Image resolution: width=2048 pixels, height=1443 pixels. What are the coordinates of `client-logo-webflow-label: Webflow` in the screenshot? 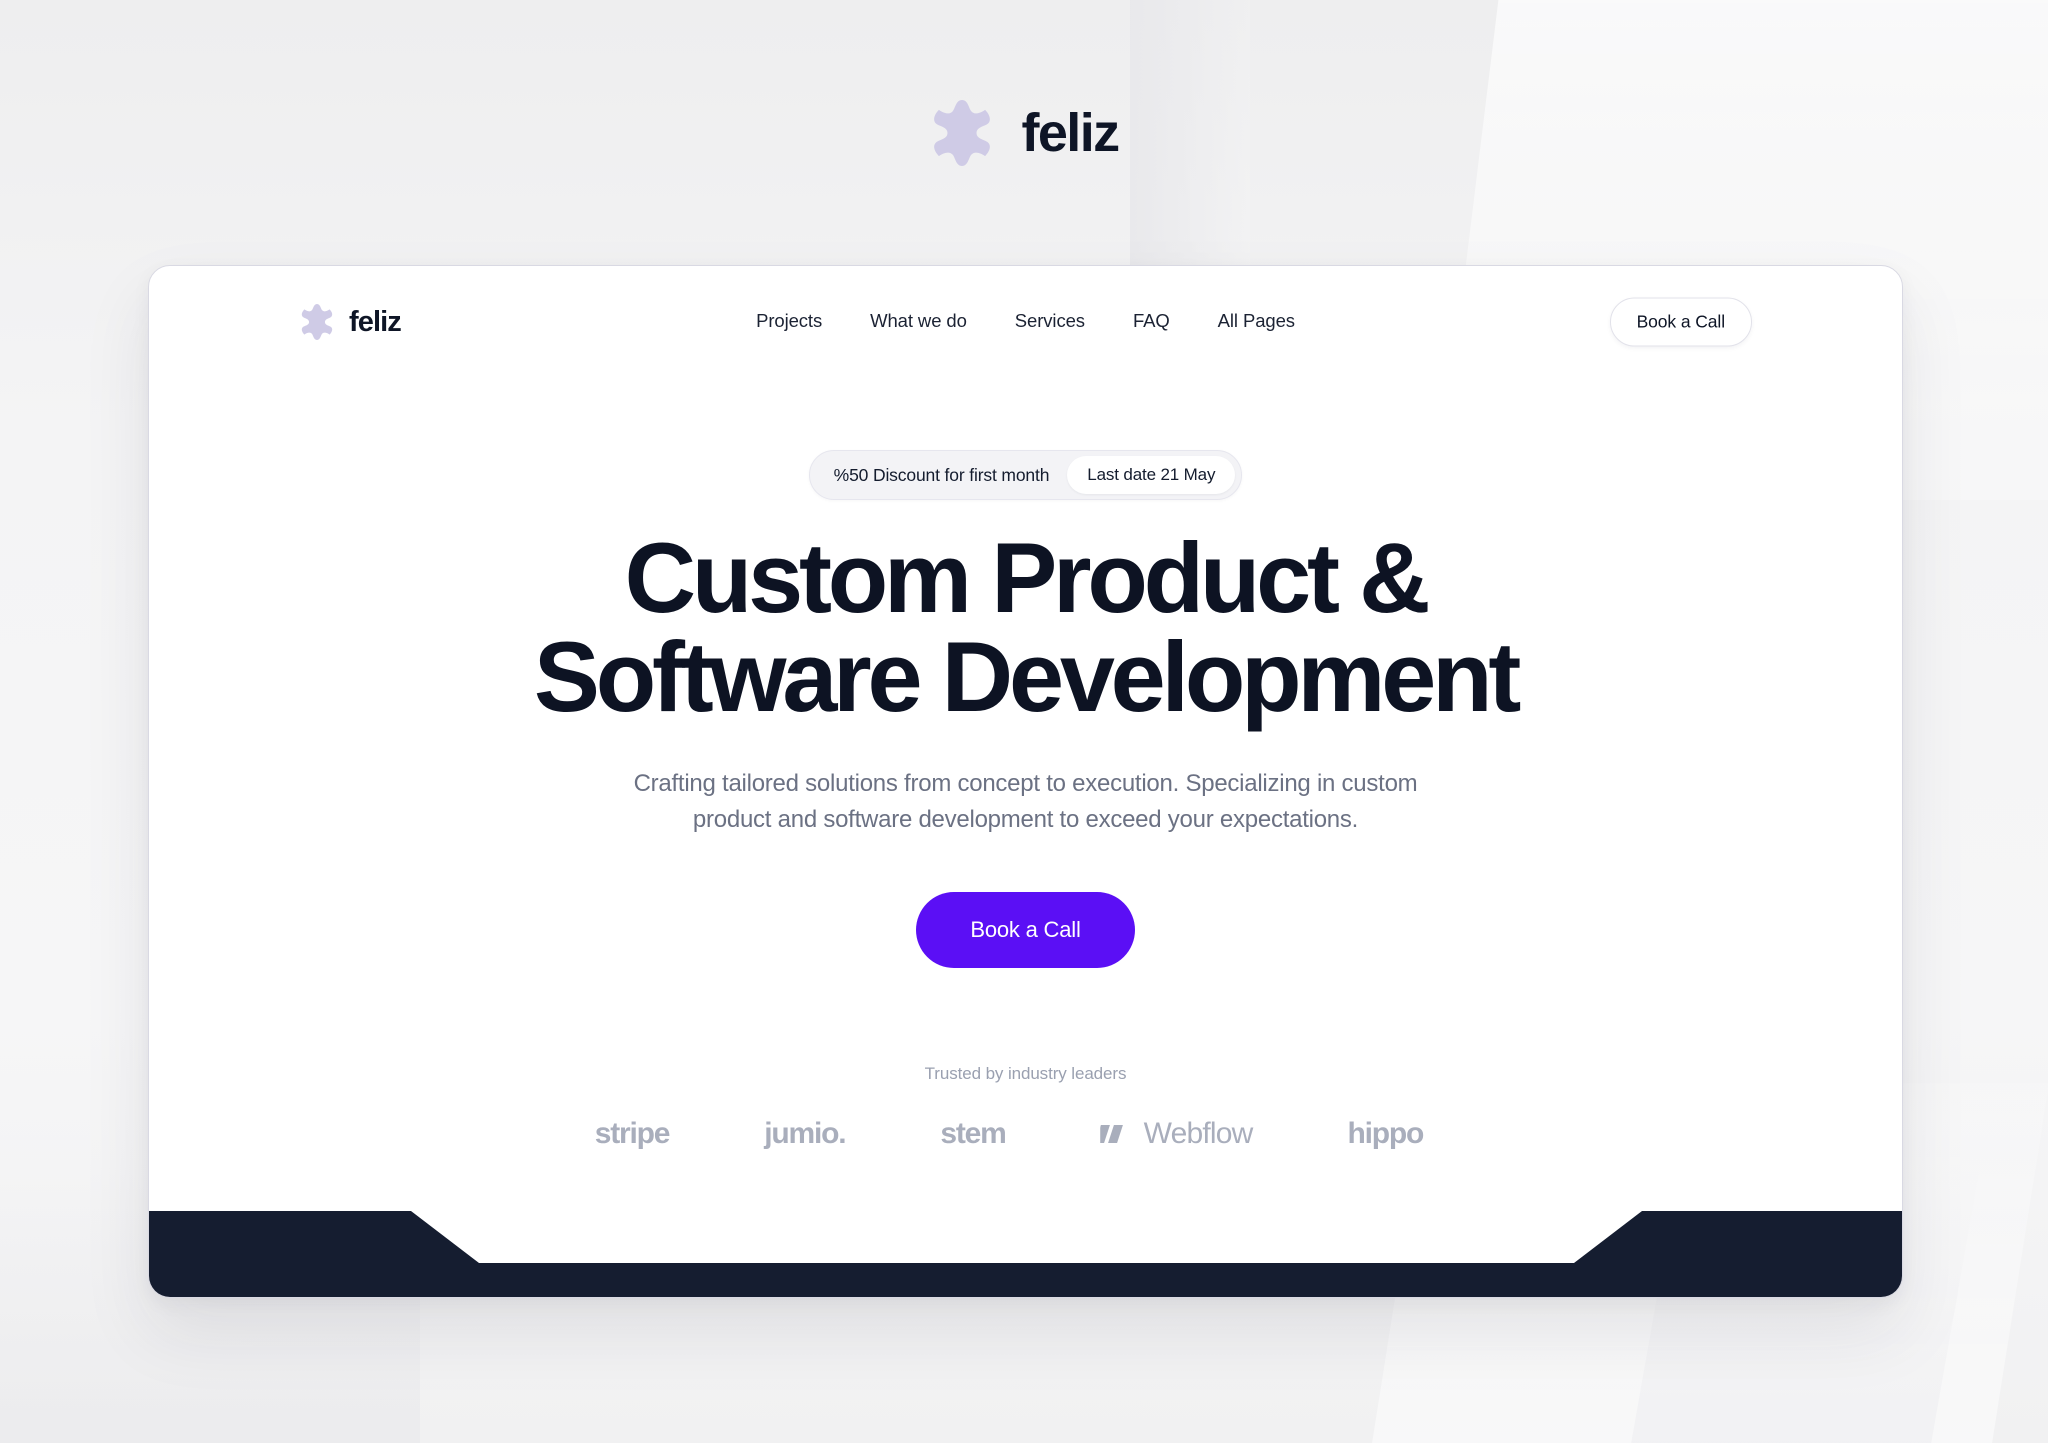 It's located at (1198, 1133).